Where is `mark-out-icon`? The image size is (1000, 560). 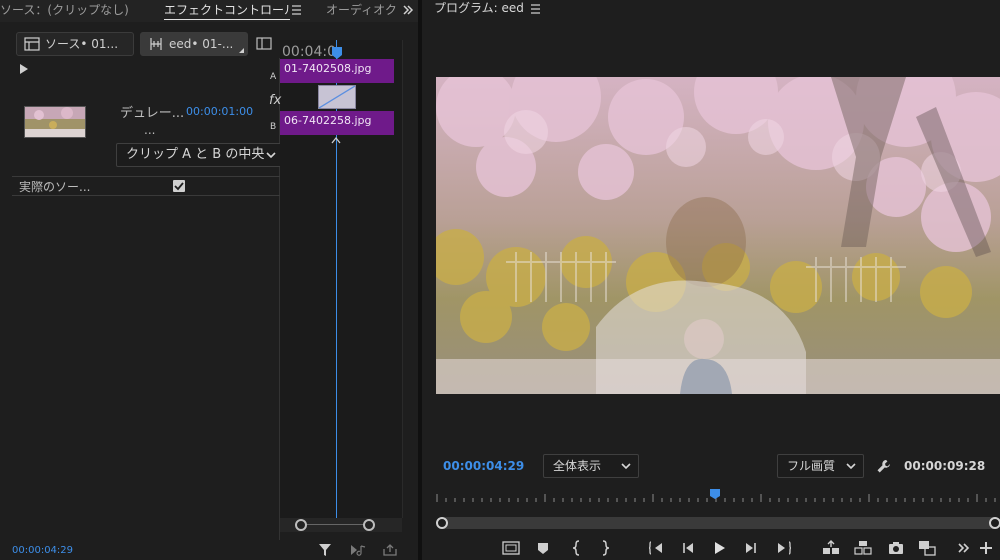
mark-out-icon is located at coordinates (605, 548).